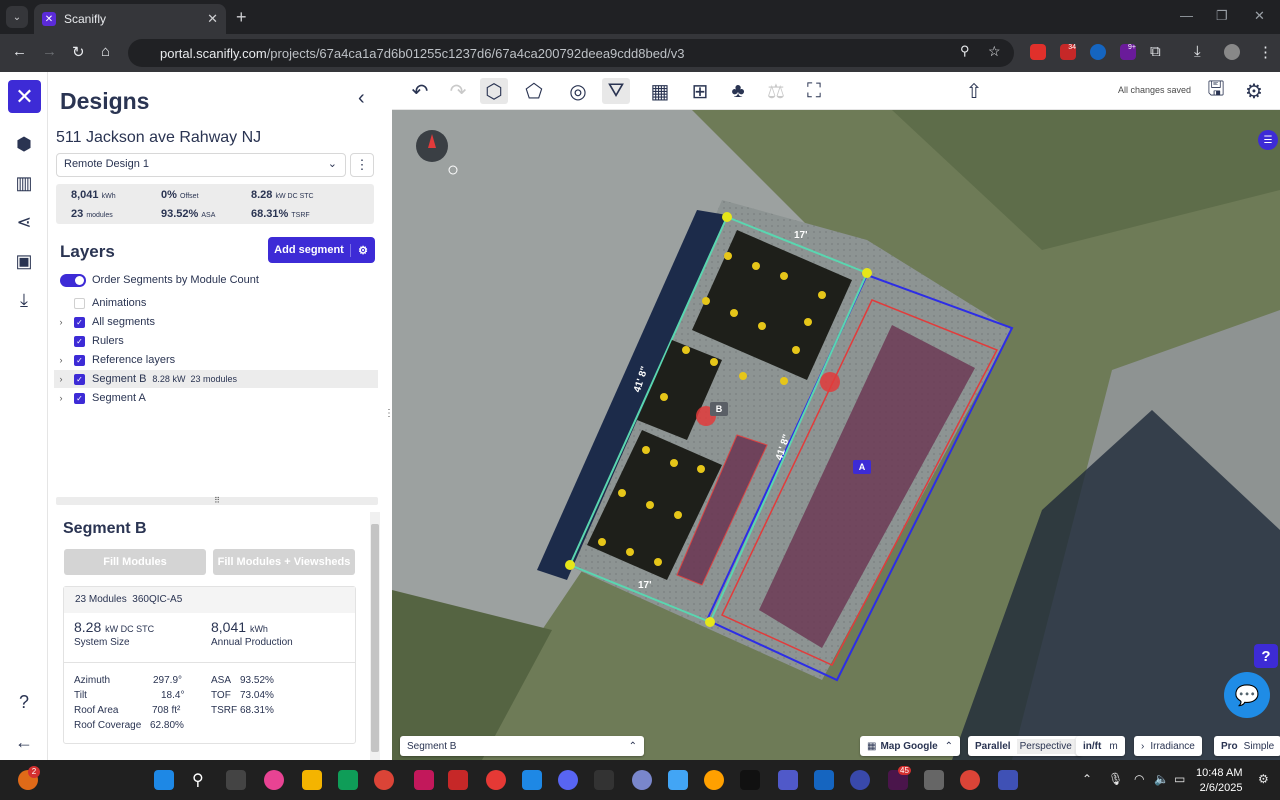 The width and height of the screenshot is (1280, 800). What do you see at coordinates (274, 780) in the screenshot?
I see `copilot-icon` at bounding box center [274, 780].